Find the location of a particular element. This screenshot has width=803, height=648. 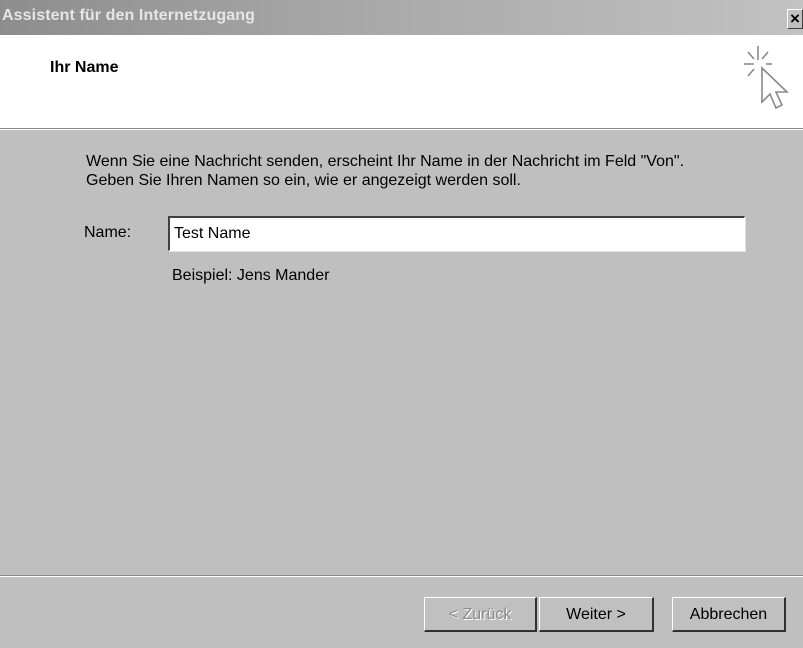

name-label: Name: is located at coordinates (108, 232).